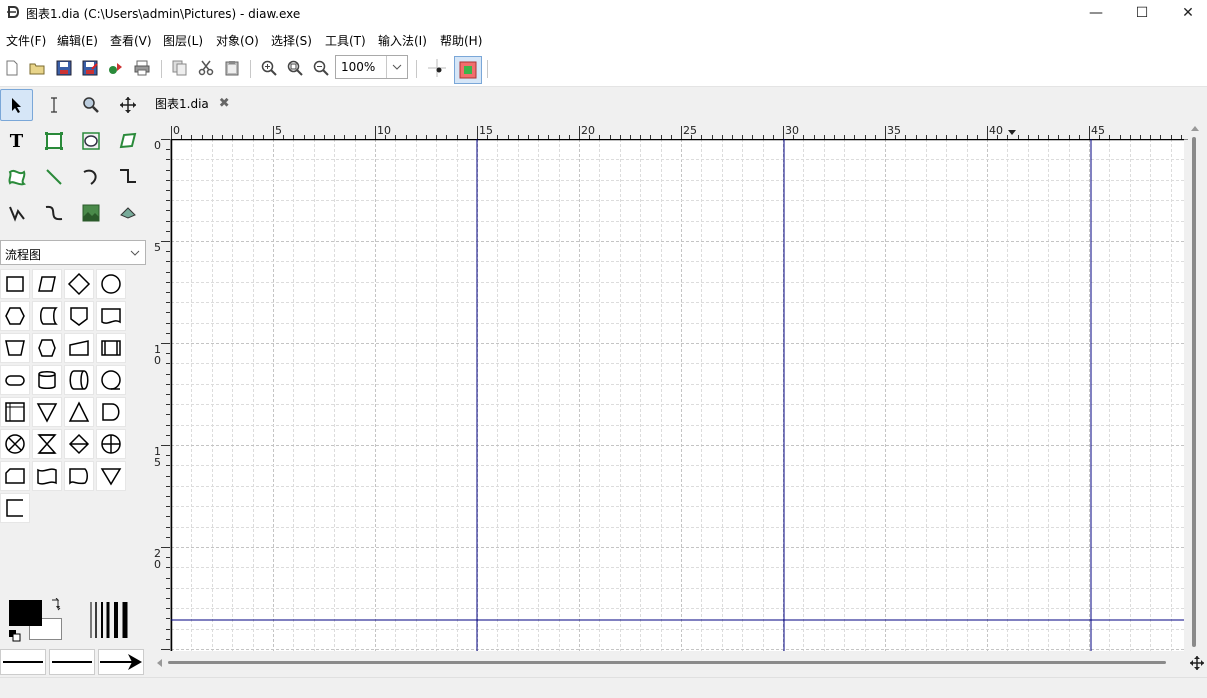 Image resolution: width=1207 pixels, height=698 pixels. What do you see at coordinates (12, 68) in the screenshot?
I see `new-file-icon` at bounding box center [12, 68].